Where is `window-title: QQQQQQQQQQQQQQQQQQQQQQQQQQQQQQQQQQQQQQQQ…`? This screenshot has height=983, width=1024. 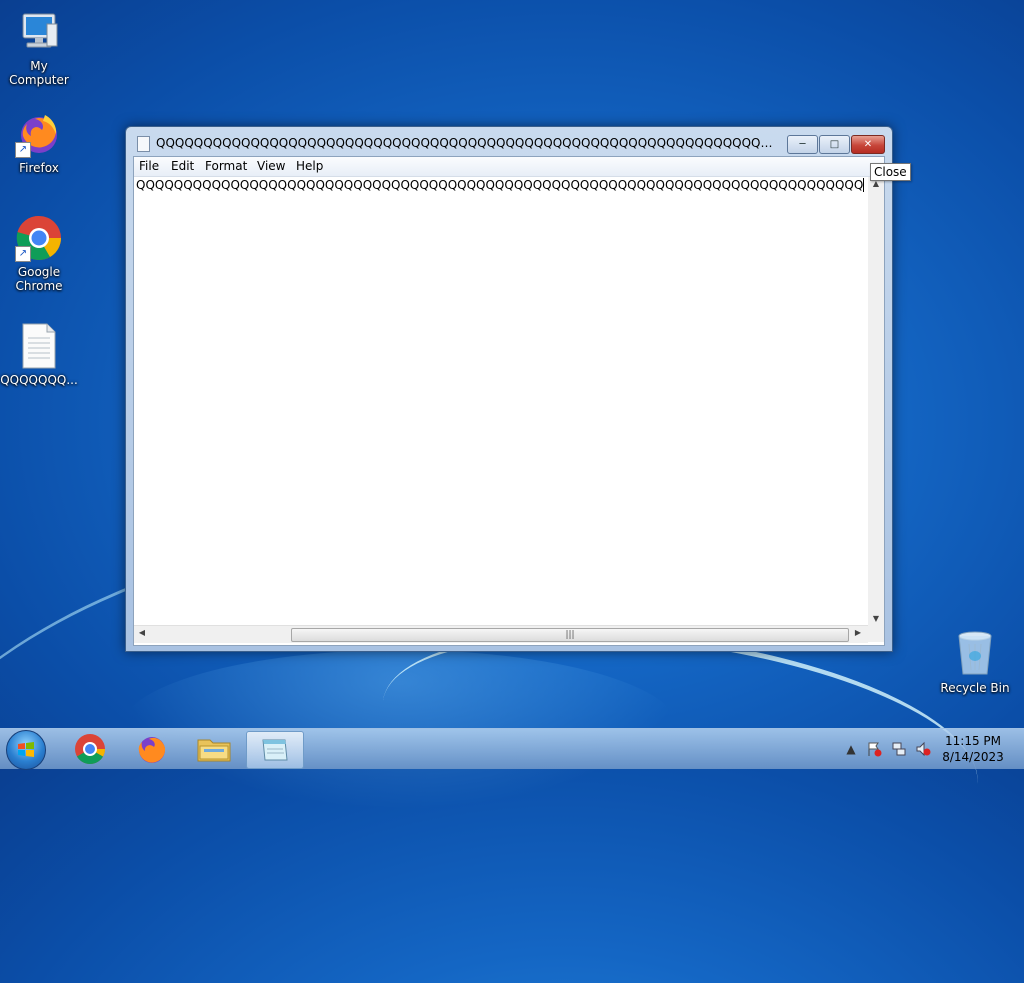
window-title: QQQQQQQQQQQQQQQQQQQQQQQQQQQQQQQQQQQQQQQQ… is located at coordinates (466, 143).